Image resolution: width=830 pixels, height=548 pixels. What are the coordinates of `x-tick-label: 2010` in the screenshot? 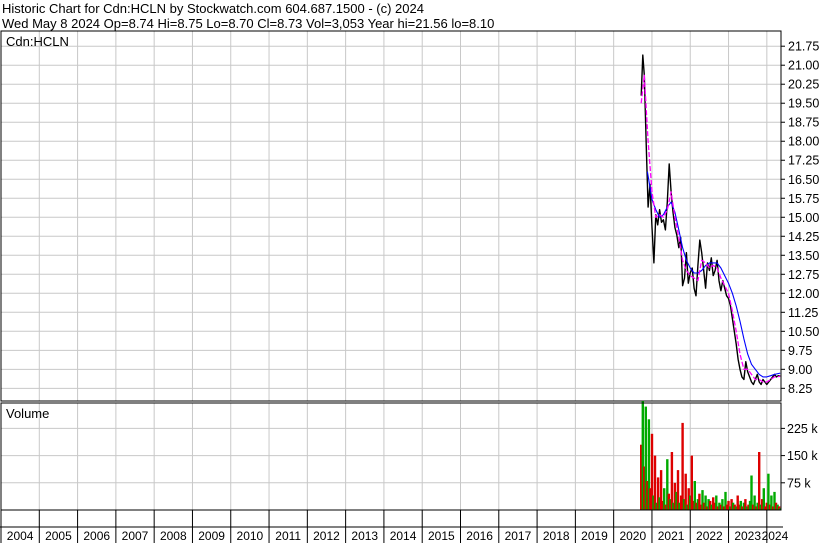 It's located at (250, 536).